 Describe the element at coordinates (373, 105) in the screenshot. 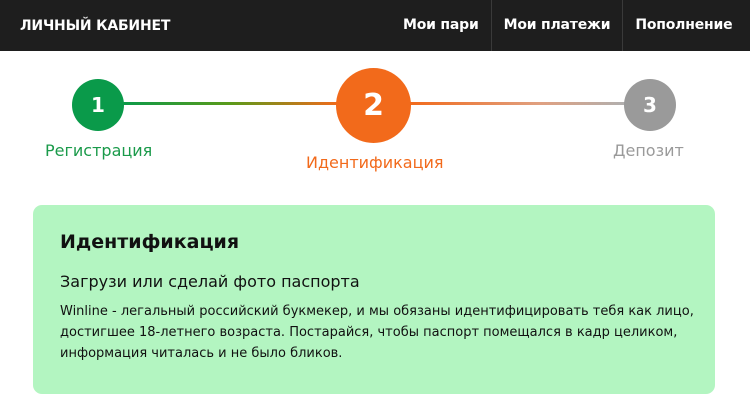

I see `step-2-circle: 2` at that location.